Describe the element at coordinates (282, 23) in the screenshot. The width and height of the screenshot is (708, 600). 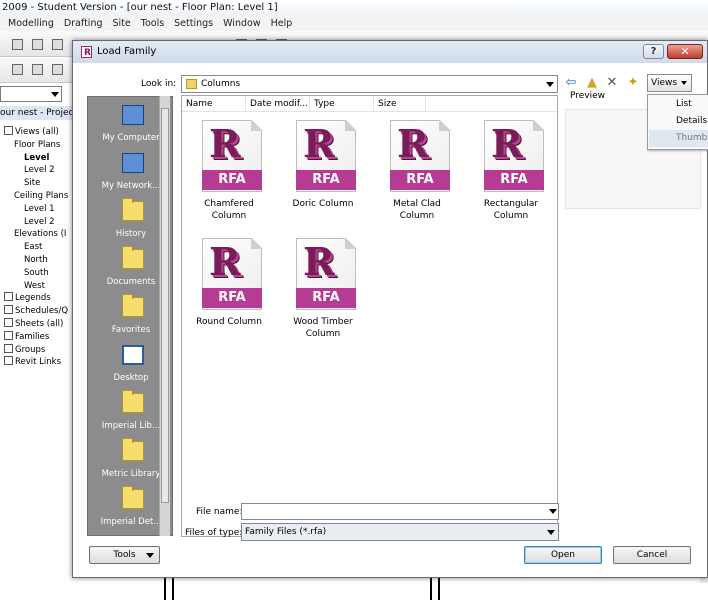
I see `menu-help: Help` at that location.